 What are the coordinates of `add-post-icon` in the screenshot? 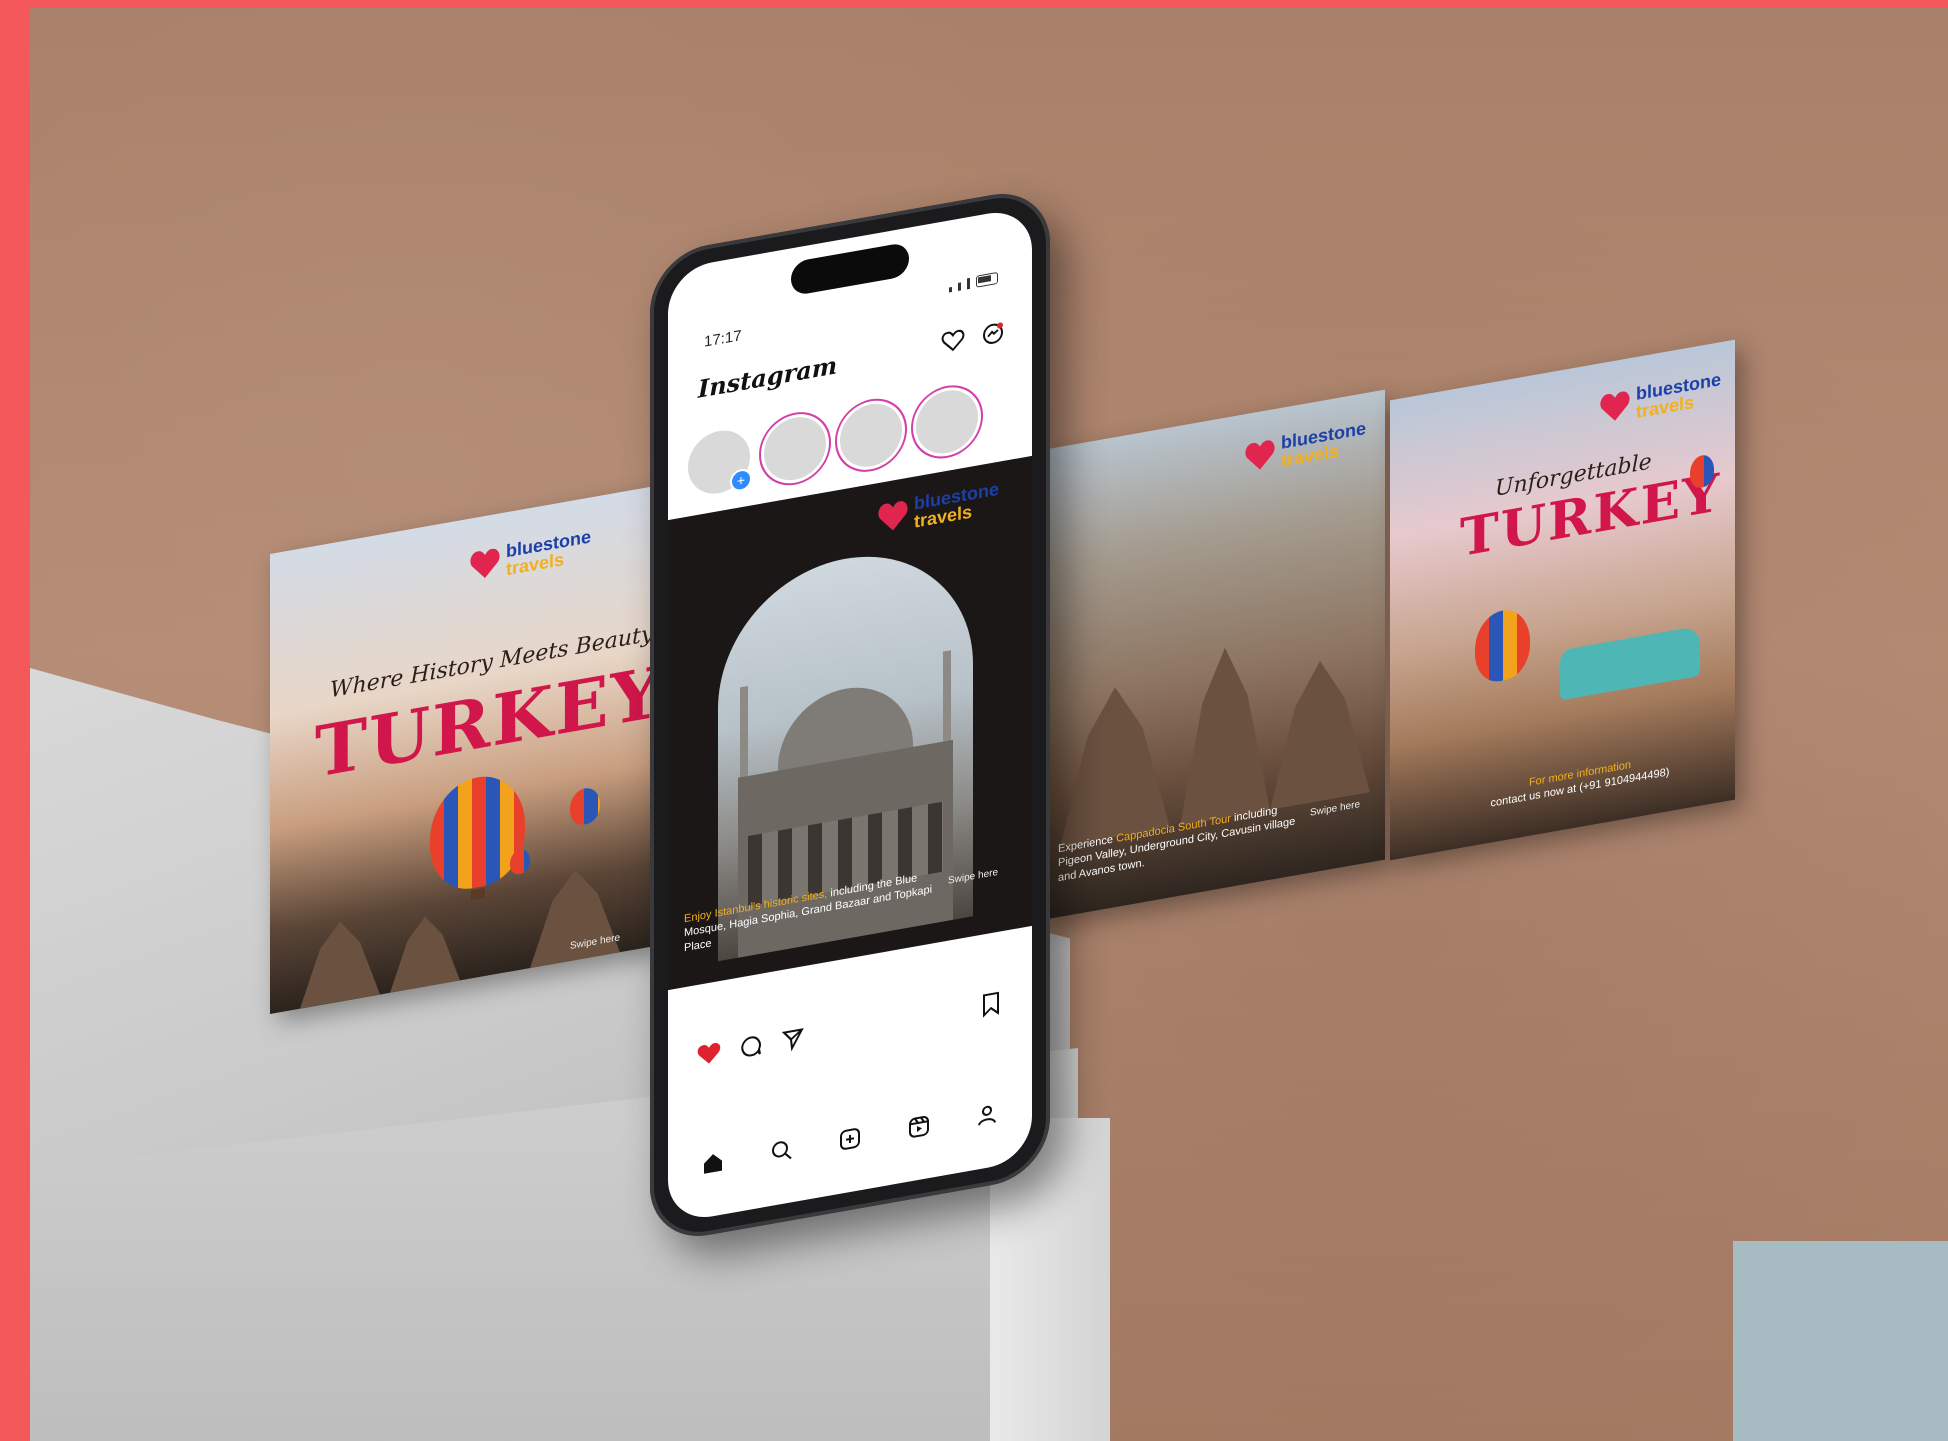 It's located at (850, 1139).